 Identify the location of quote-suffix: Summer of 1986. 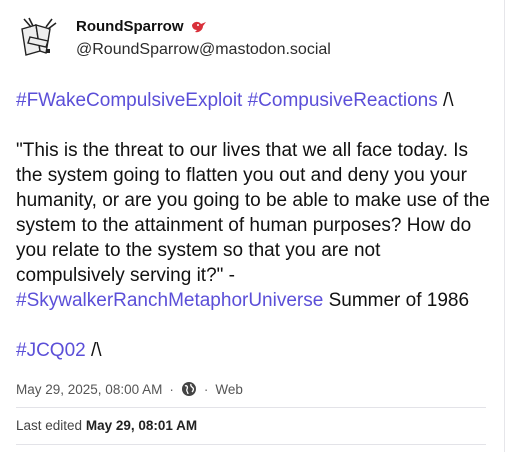
(399, 300).